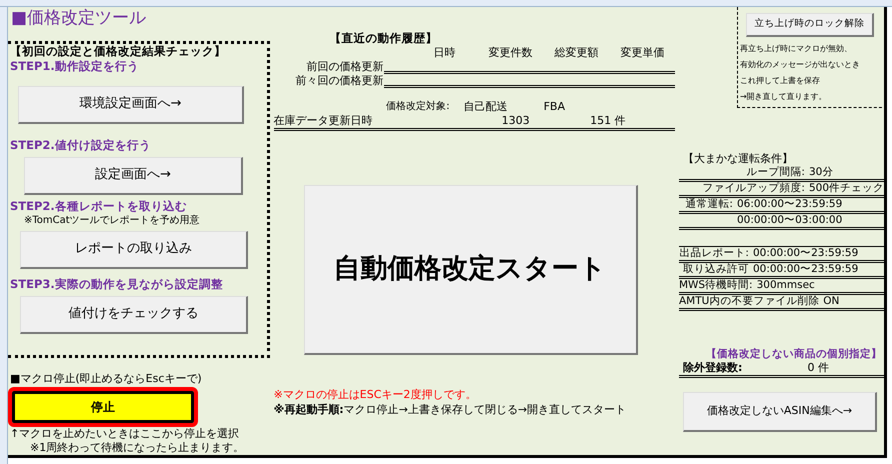 The image size is (892, 464). Describe the element at coordinates (738, 159) in the screenshot. I see `conditions-heading: 【大まかな運転条件】` at that location.